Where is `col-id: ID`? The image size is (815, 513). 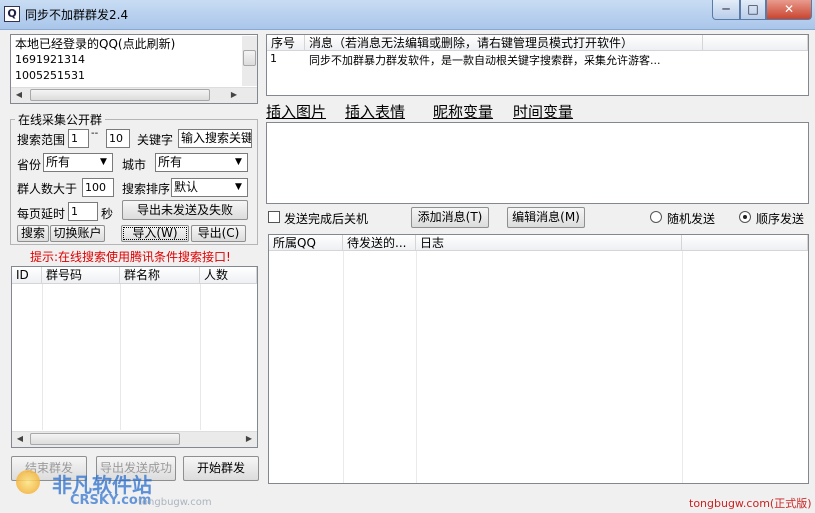
col-id: ID is located at coordinates (27, 275).